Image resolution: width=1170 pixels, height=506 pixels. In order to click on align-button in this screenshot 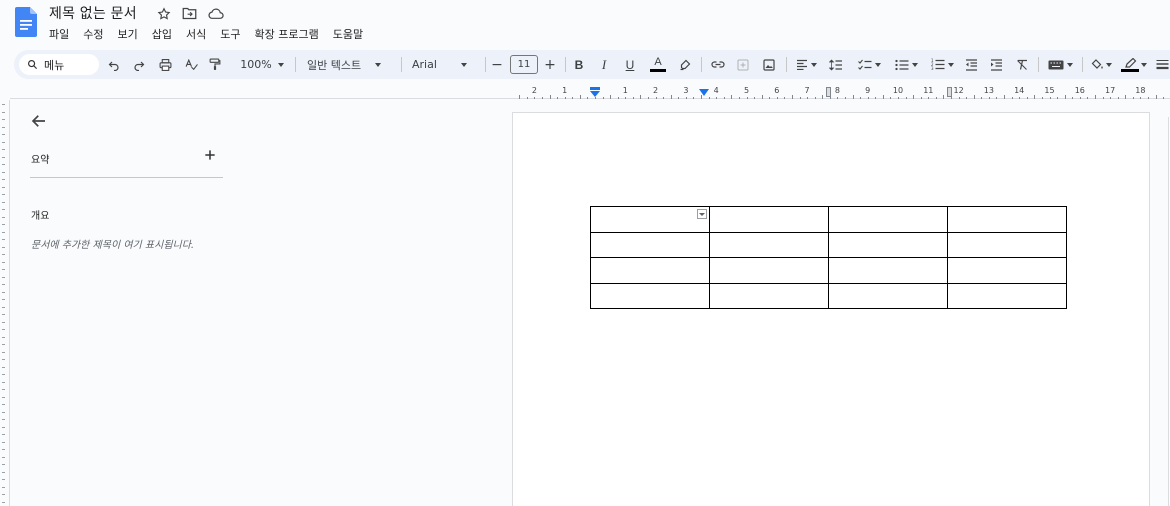, I will do `click(806, 64)`.